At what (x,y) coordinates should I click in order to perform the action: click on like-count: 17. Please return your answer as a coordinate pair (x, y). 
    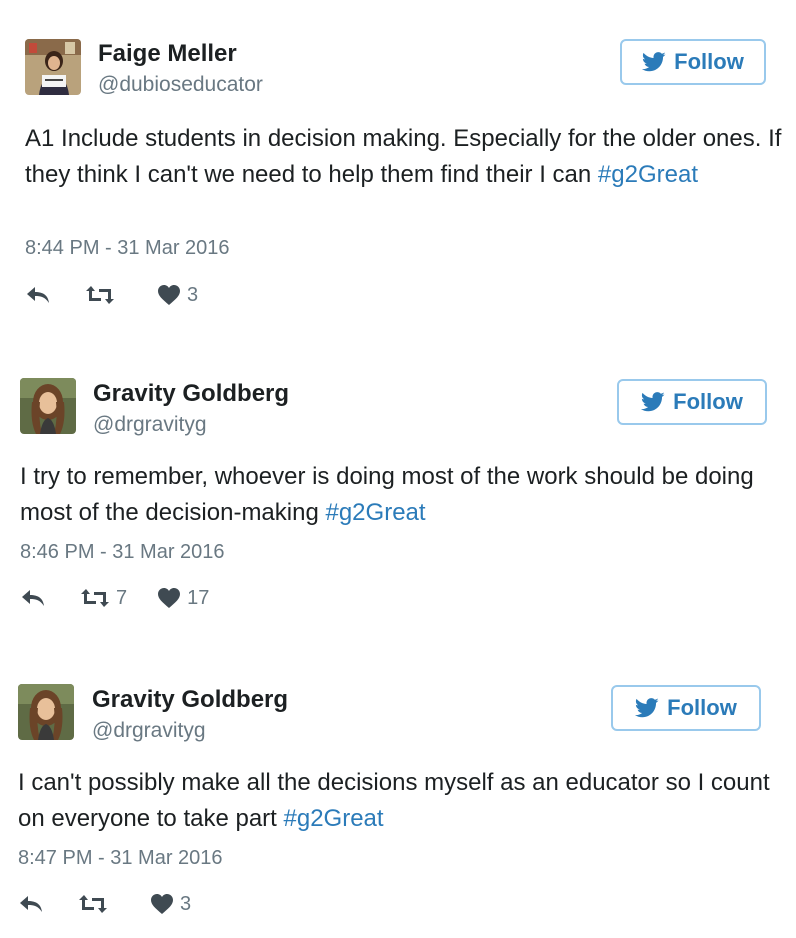
    Looking at the image, I should click on (198, 597).